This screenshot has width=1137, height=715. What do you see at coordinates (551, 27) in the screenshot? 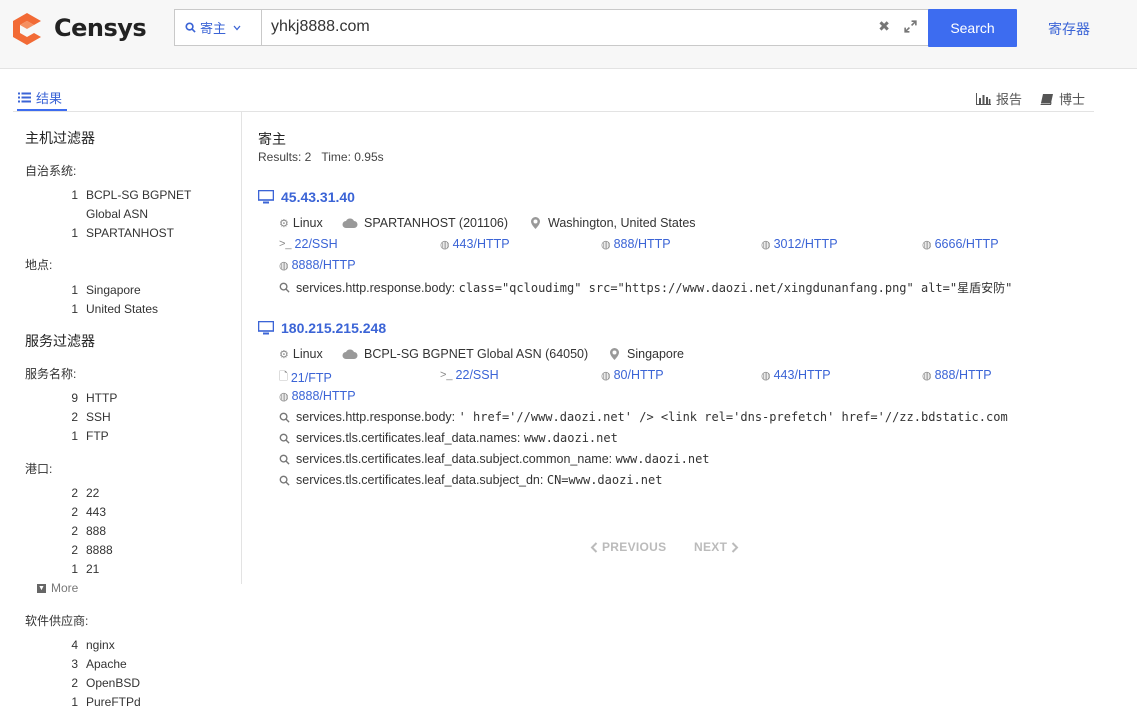
I see `search-bar: 寄主 yhkj8888.com ✖` at bounding box center [551, 27].